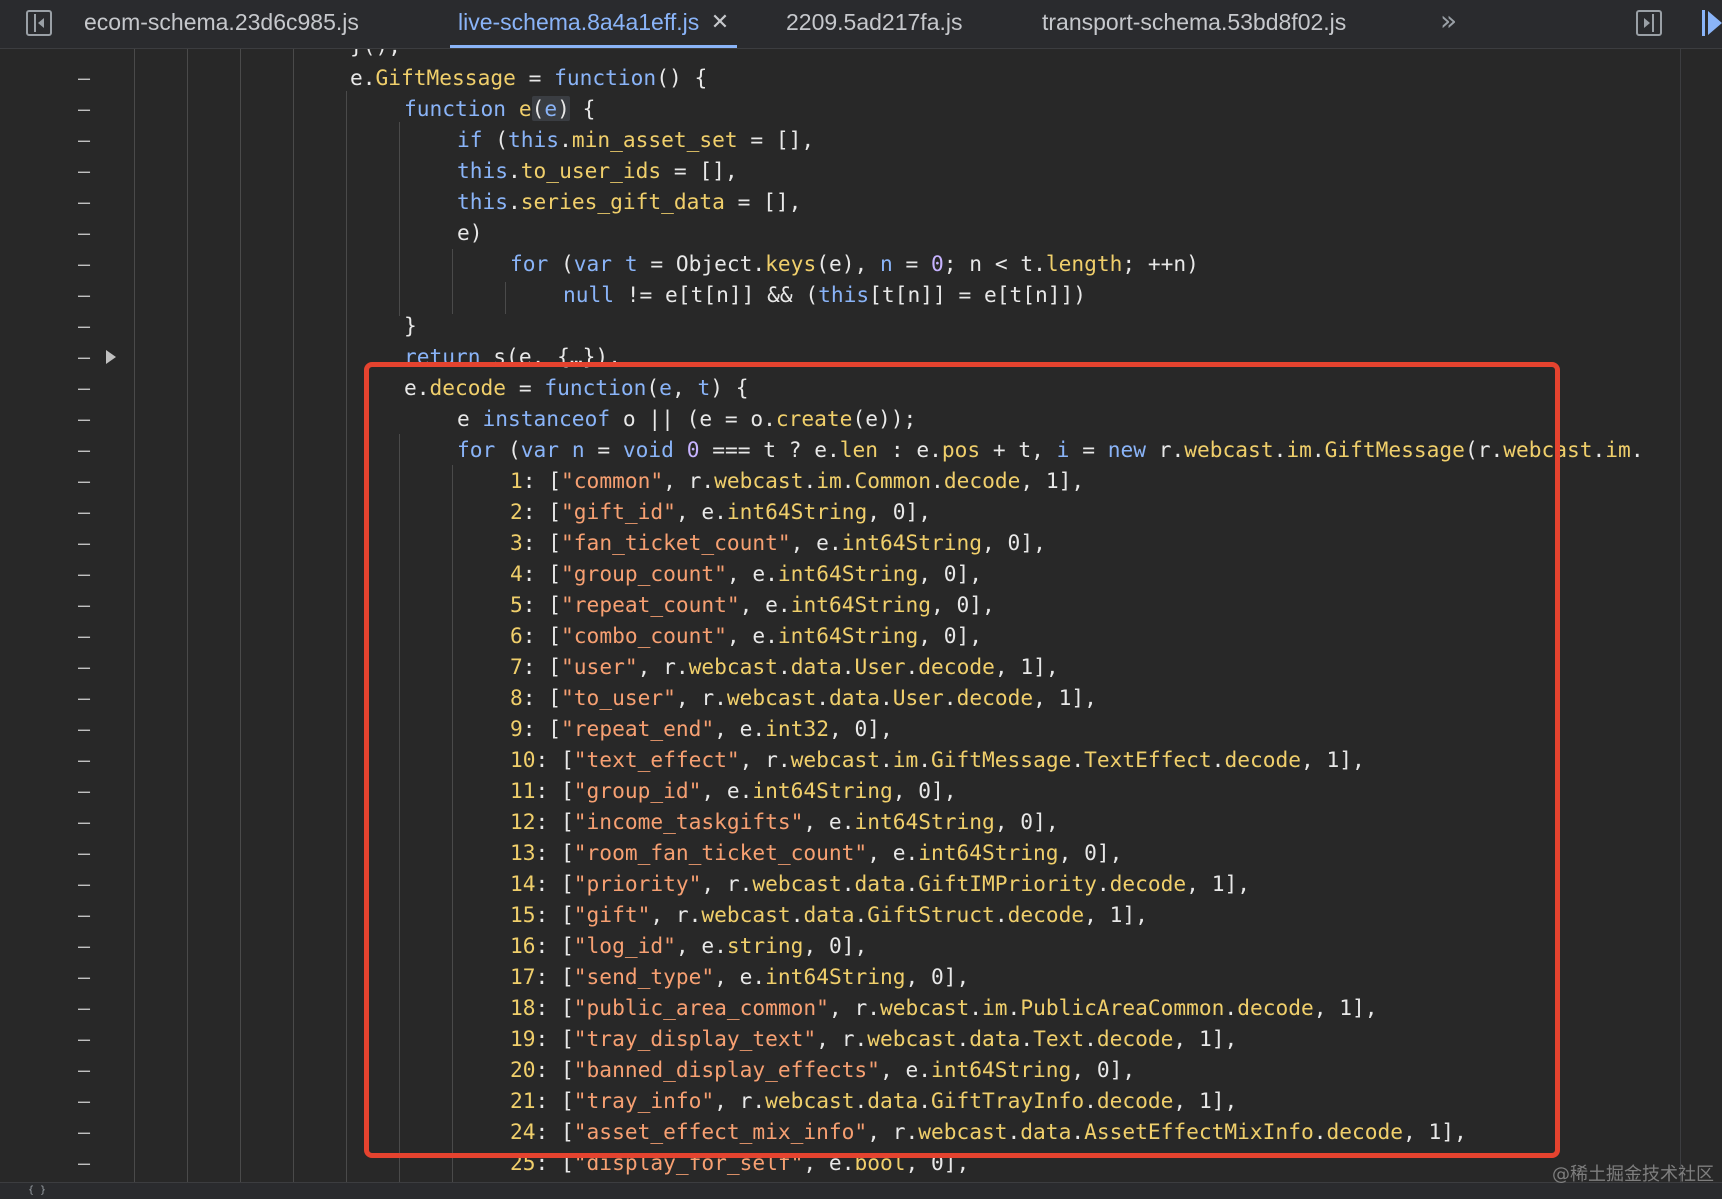 The height and width of the screenshot is (1199, 1722). Describe the element at coordinates (523, 914) in the screenshot. I see `field-number: 15` at that location.